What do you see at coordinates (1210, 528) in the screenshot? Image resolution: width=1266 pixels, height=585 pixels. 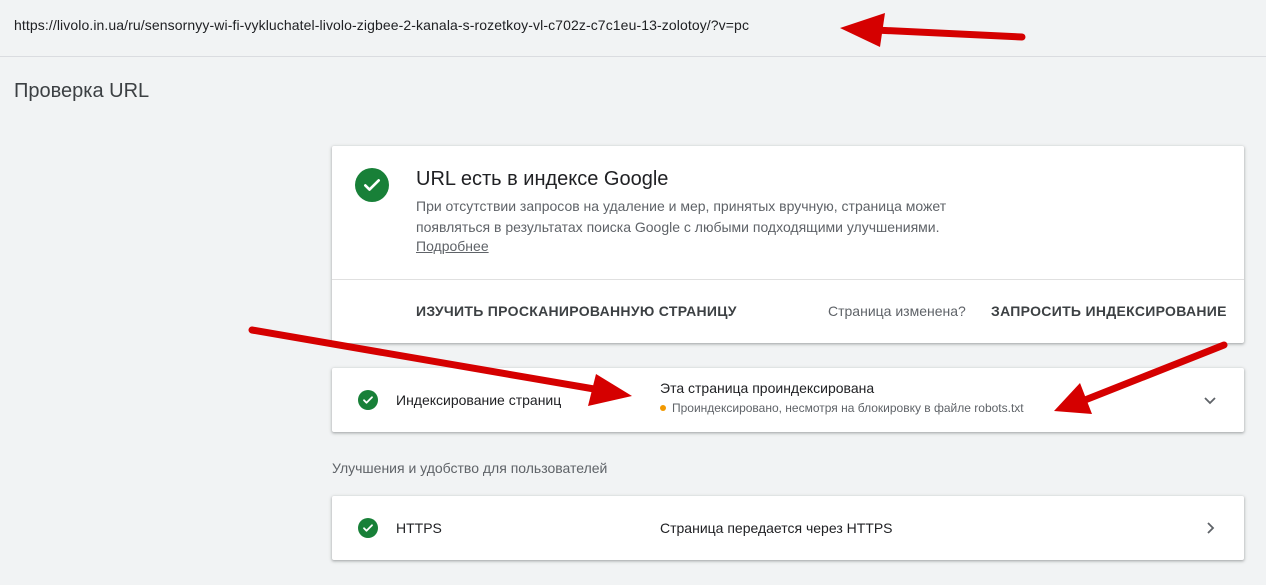 I see `chevron-right-icon` at bounding box center [1210, 528].